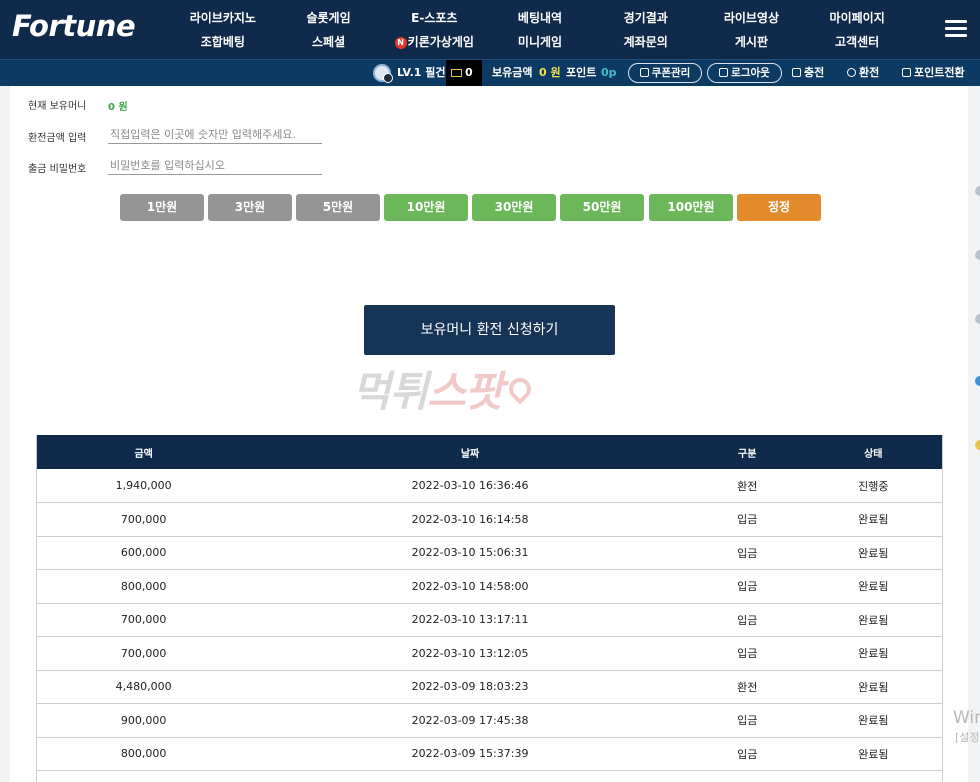 The height and width of the screenshot is (782, 980). Describe the element at coordinates (400, 43) in the screenshot. I see `new-badge-icon: N` at that location.